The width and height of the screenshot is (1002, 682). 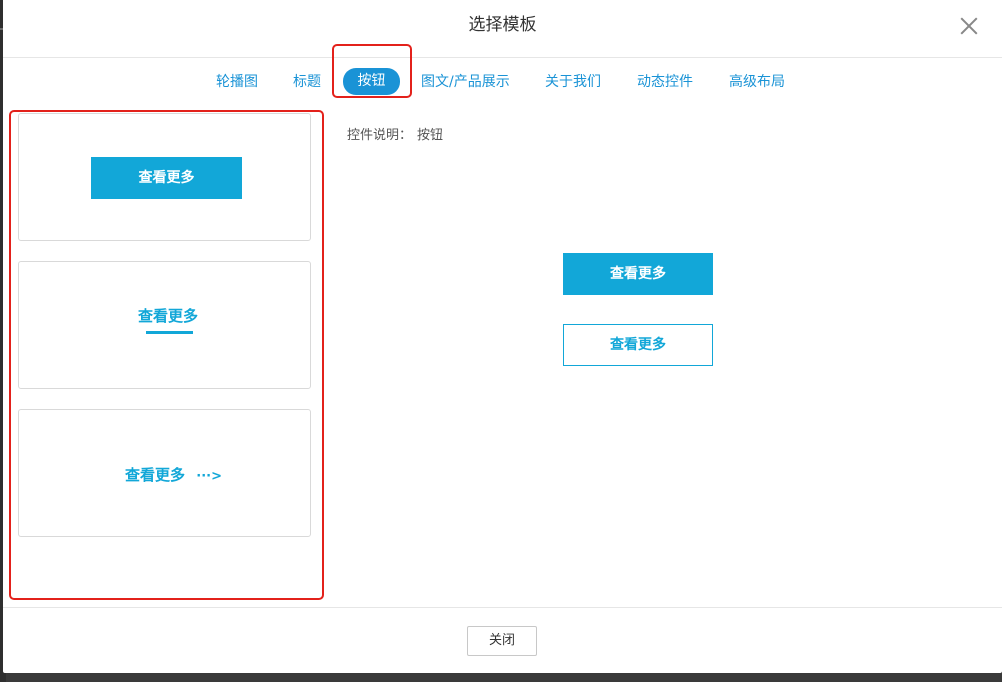 What do you see at coordinates (307, 82) in the screenshot?
I see `tab-heading: 标题` at bounding box center [307, 82].